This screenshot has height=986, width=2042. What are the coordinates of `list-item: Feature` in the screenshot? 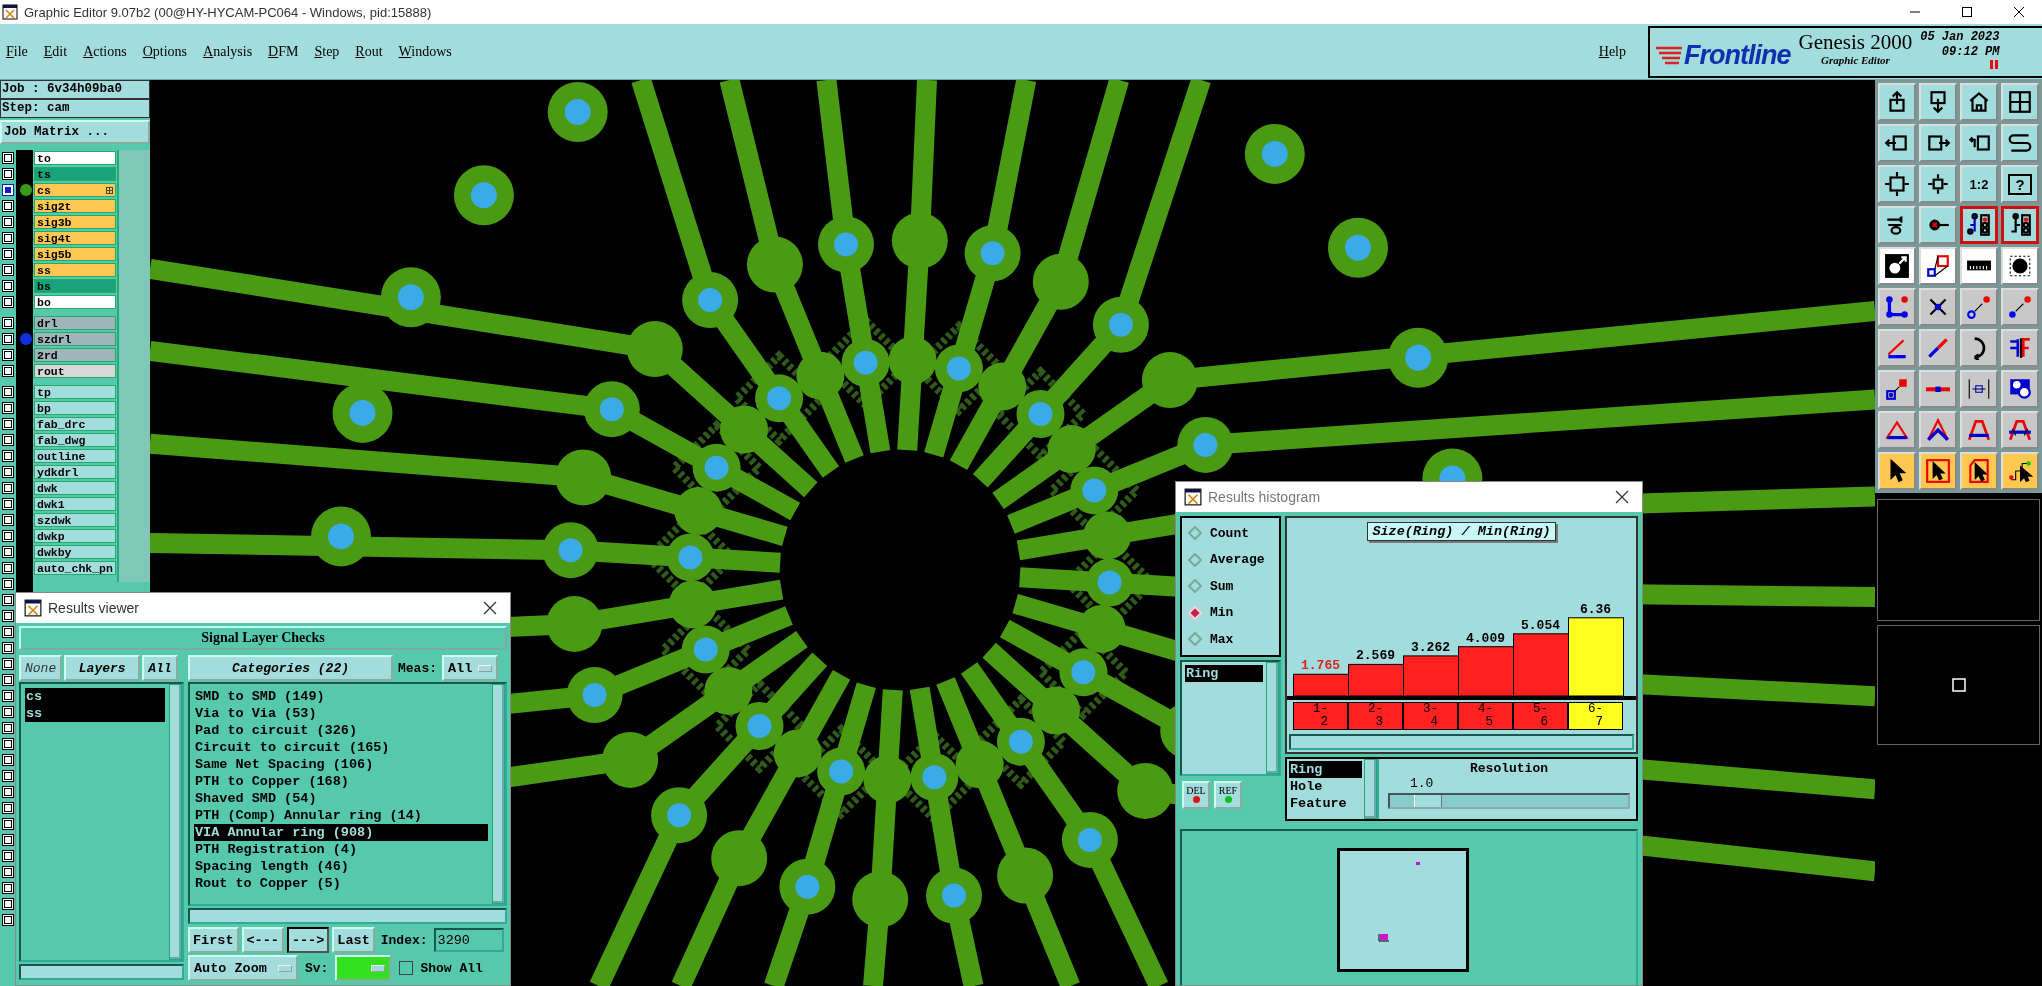 It's located at (1325, 803).